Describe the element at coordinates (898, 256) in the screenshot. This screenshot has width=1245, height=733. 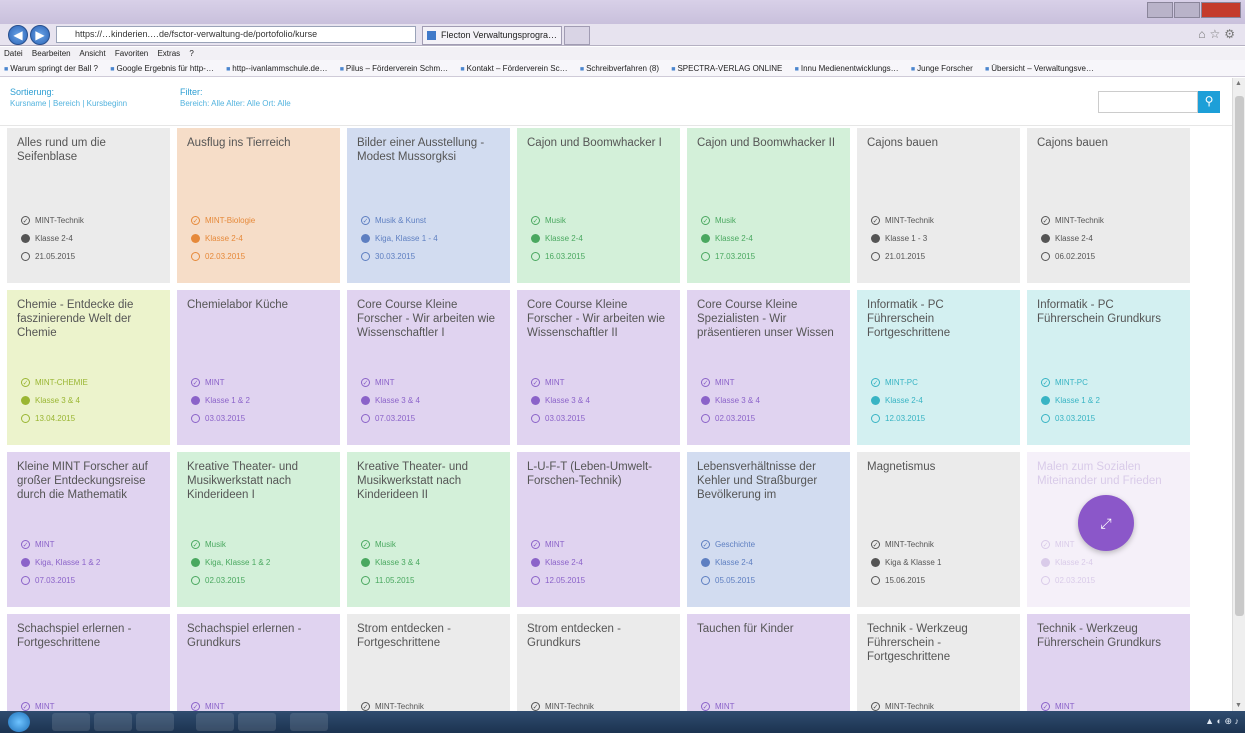
I see `course-date-row: 21.01.2015` at that location.